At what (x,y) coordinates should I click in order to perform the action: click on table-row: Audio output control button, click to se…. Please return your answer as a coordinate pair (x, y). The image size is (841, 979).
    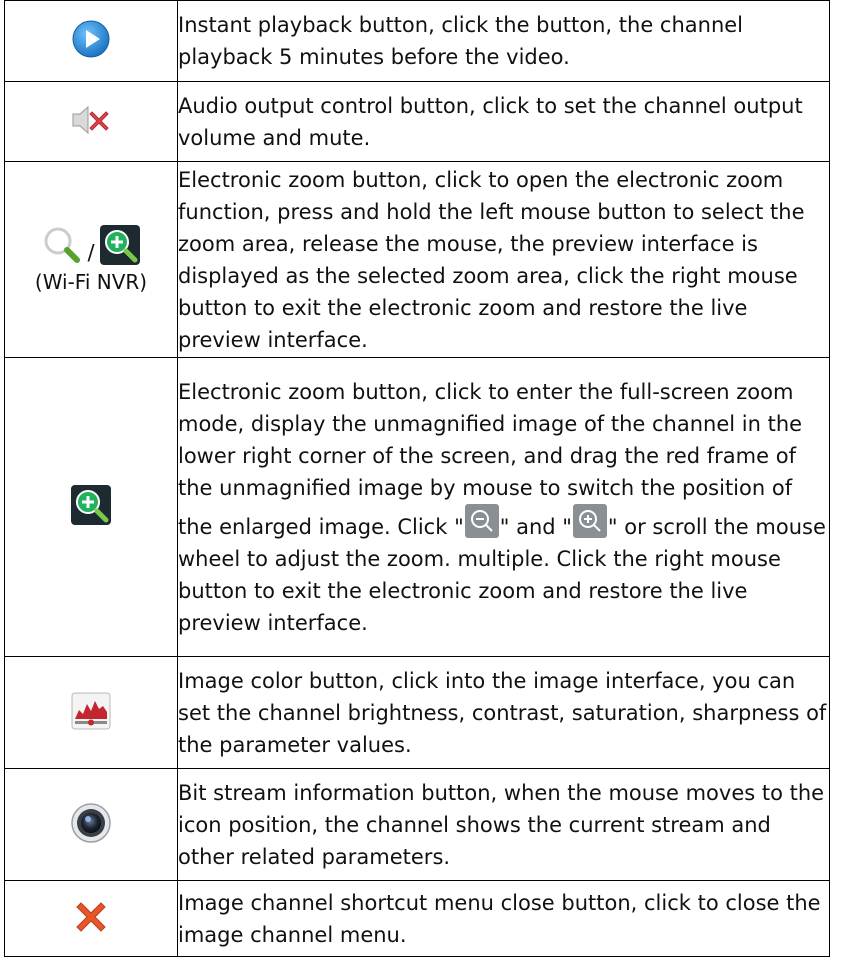
    Looking at the image, I should click on (417, 121).